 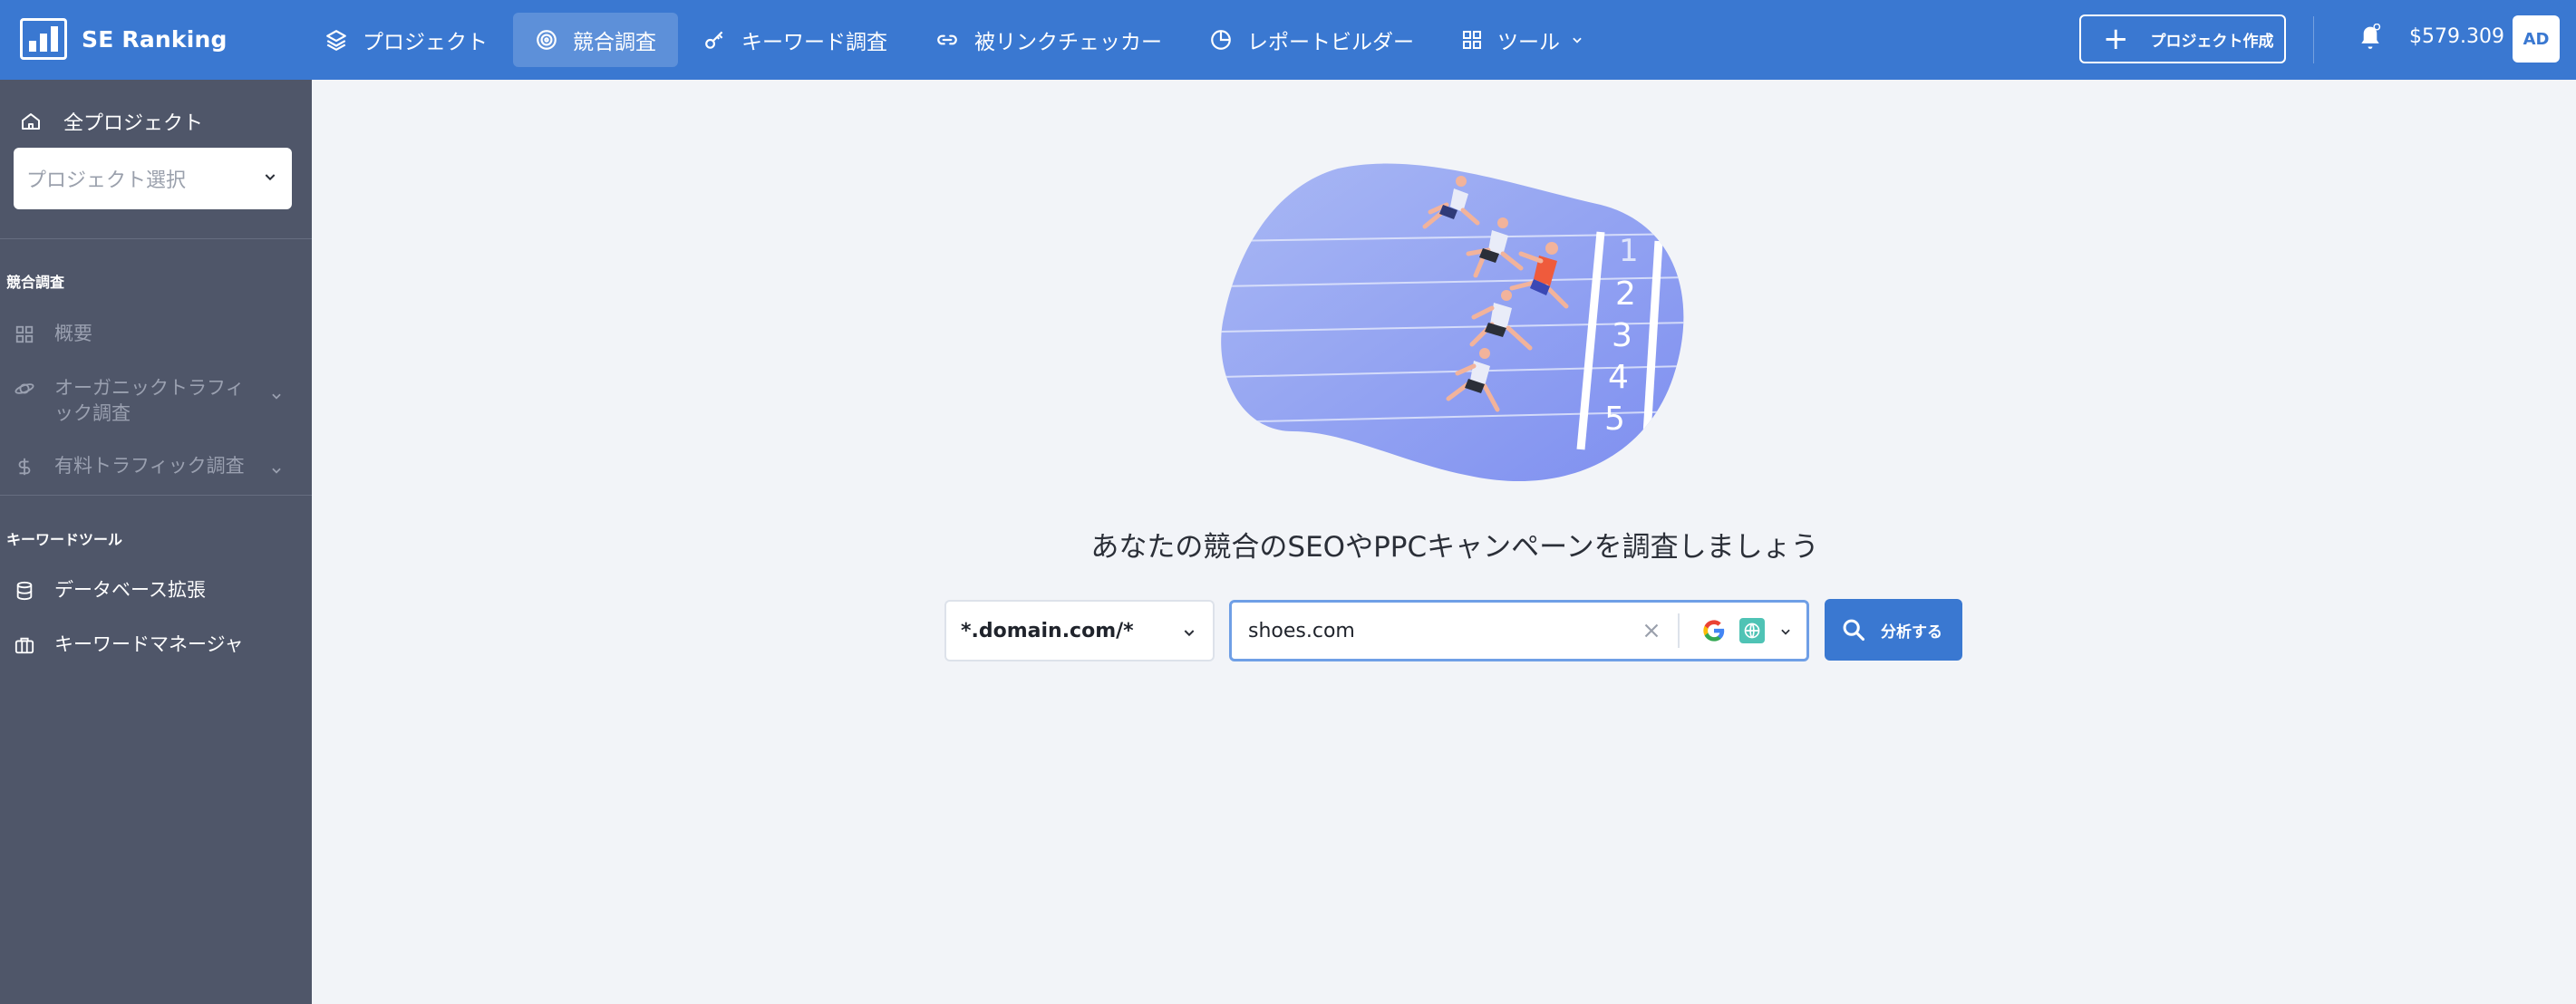 I want to click on sidebar-item-label: キーワードマネージャ, so click(x=149, y=644).